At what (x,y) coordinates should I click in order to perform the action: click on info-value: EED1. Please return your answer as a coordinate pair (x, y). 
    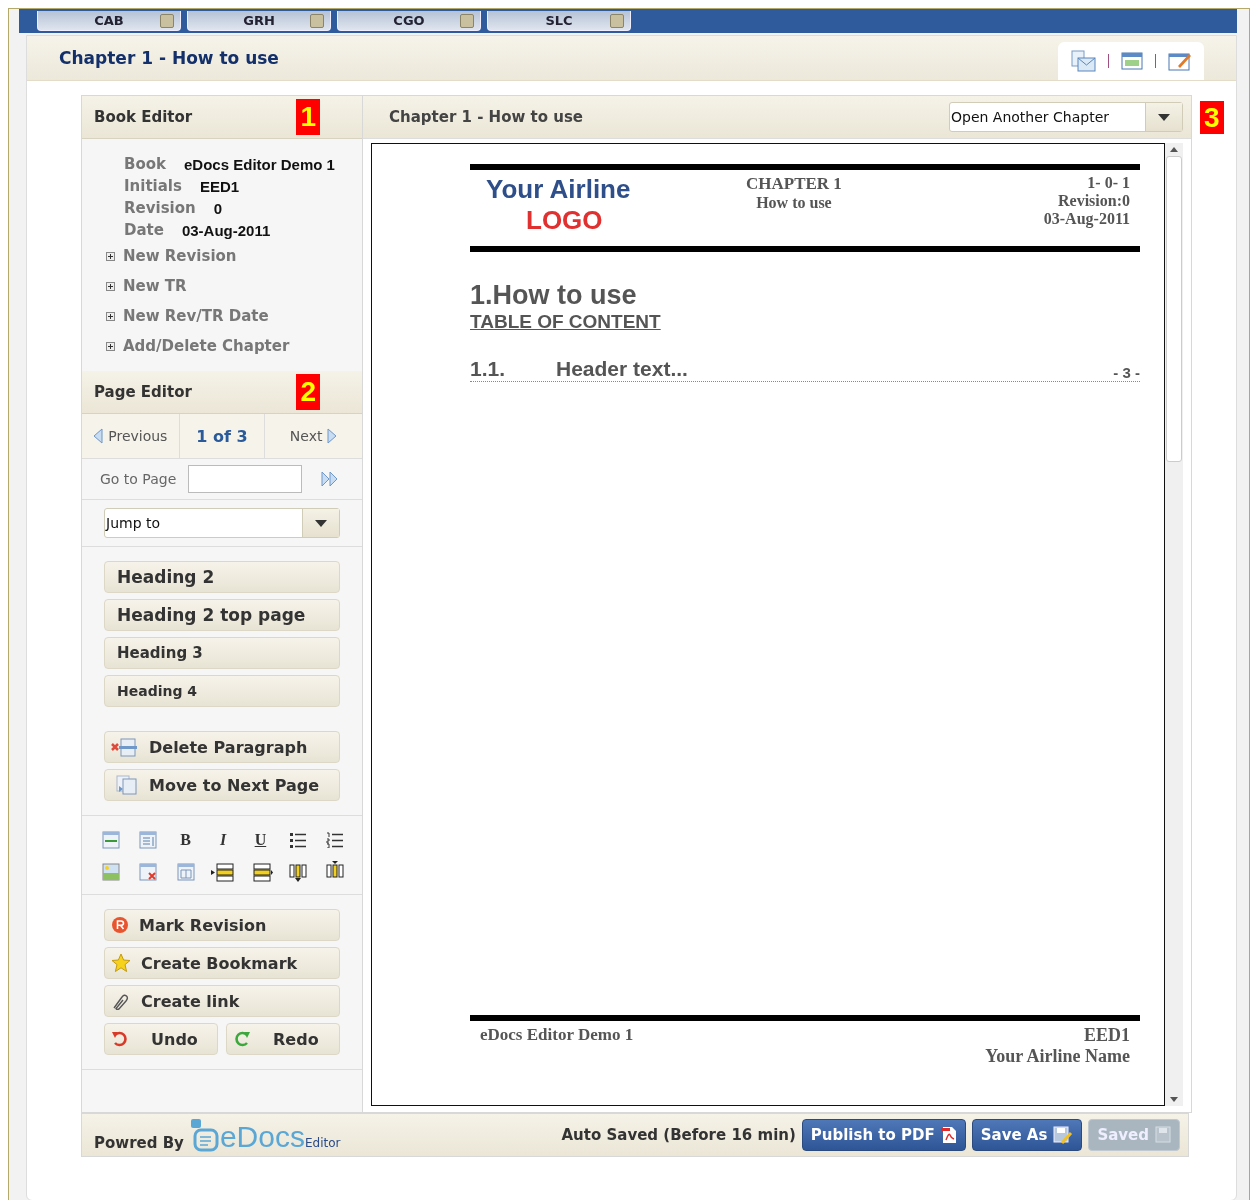
    Looking at the image, I should click on (219, 186).